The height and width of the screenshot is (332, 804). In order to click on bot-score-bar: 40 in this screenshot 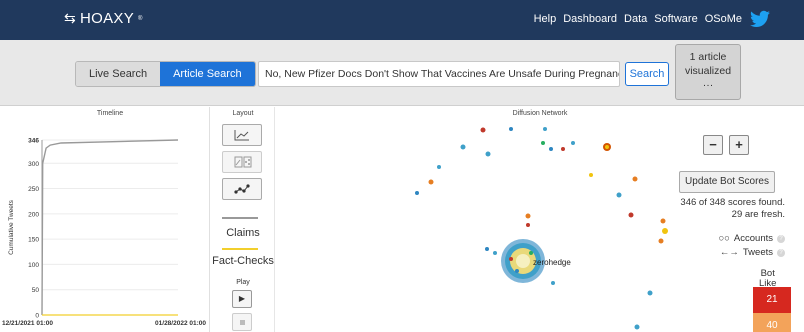, I will do `click(772, 322)`.